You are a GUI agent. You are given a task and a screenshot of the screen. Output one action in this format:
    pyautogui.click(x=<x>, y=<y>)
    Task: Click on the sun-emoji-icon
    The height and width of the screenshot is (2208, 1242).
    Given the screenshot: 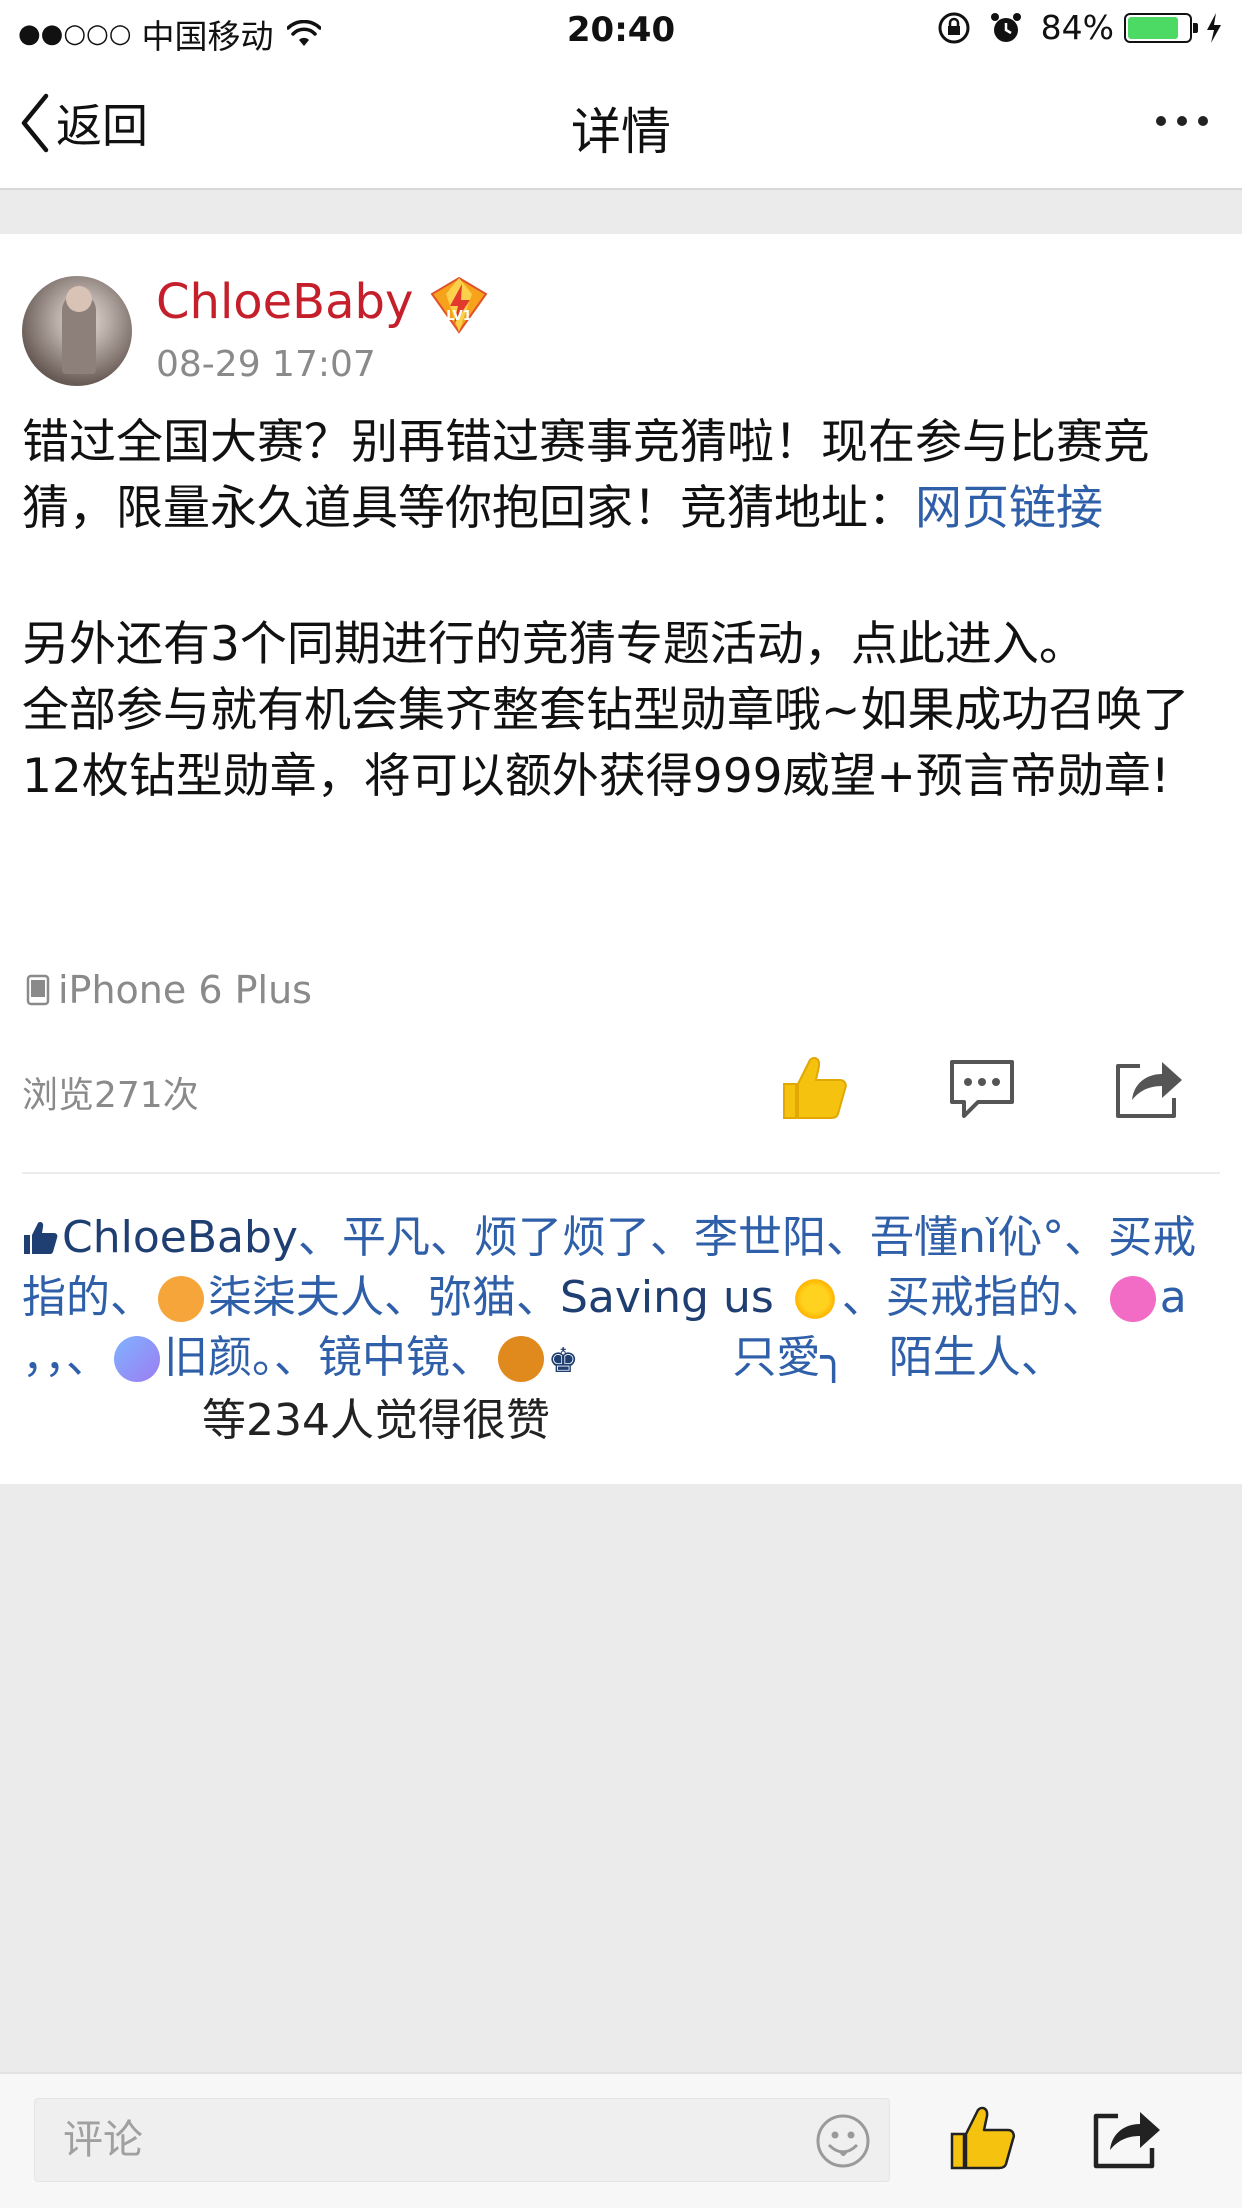 What is the action you would take?
    pyautogui.click(x=814, y=1299)
    